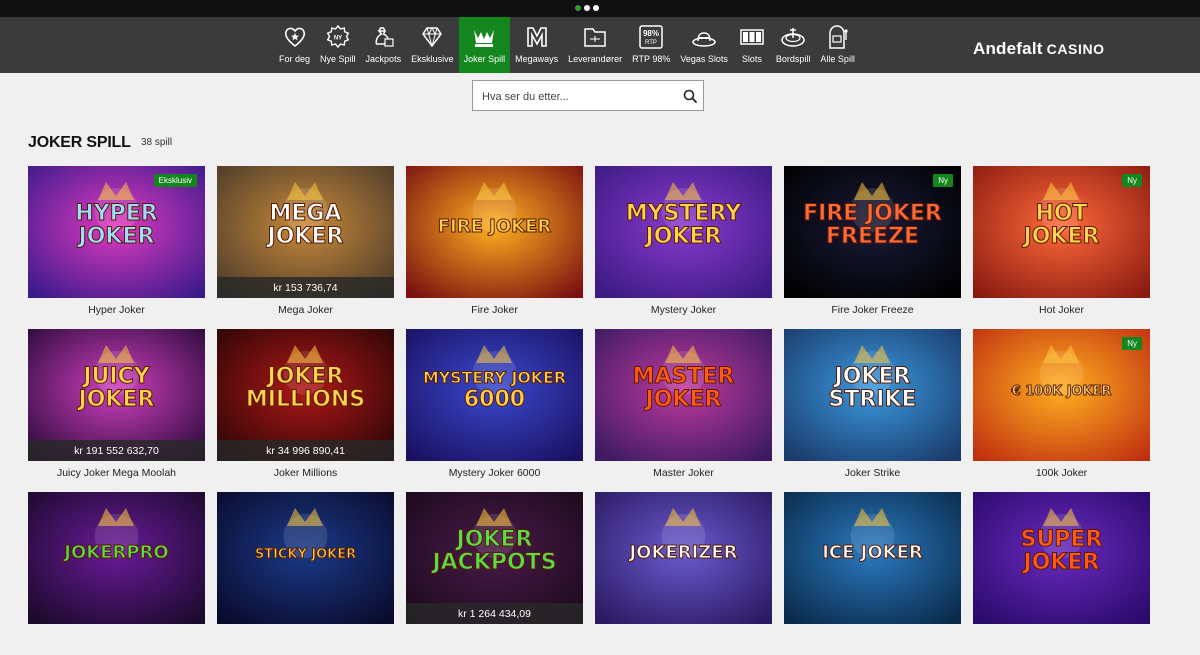 This screenshot has height=655, width=1200. I want to click on game-thumbnail: FIRE JOKER FREEZE Ny, so click(872, 232).